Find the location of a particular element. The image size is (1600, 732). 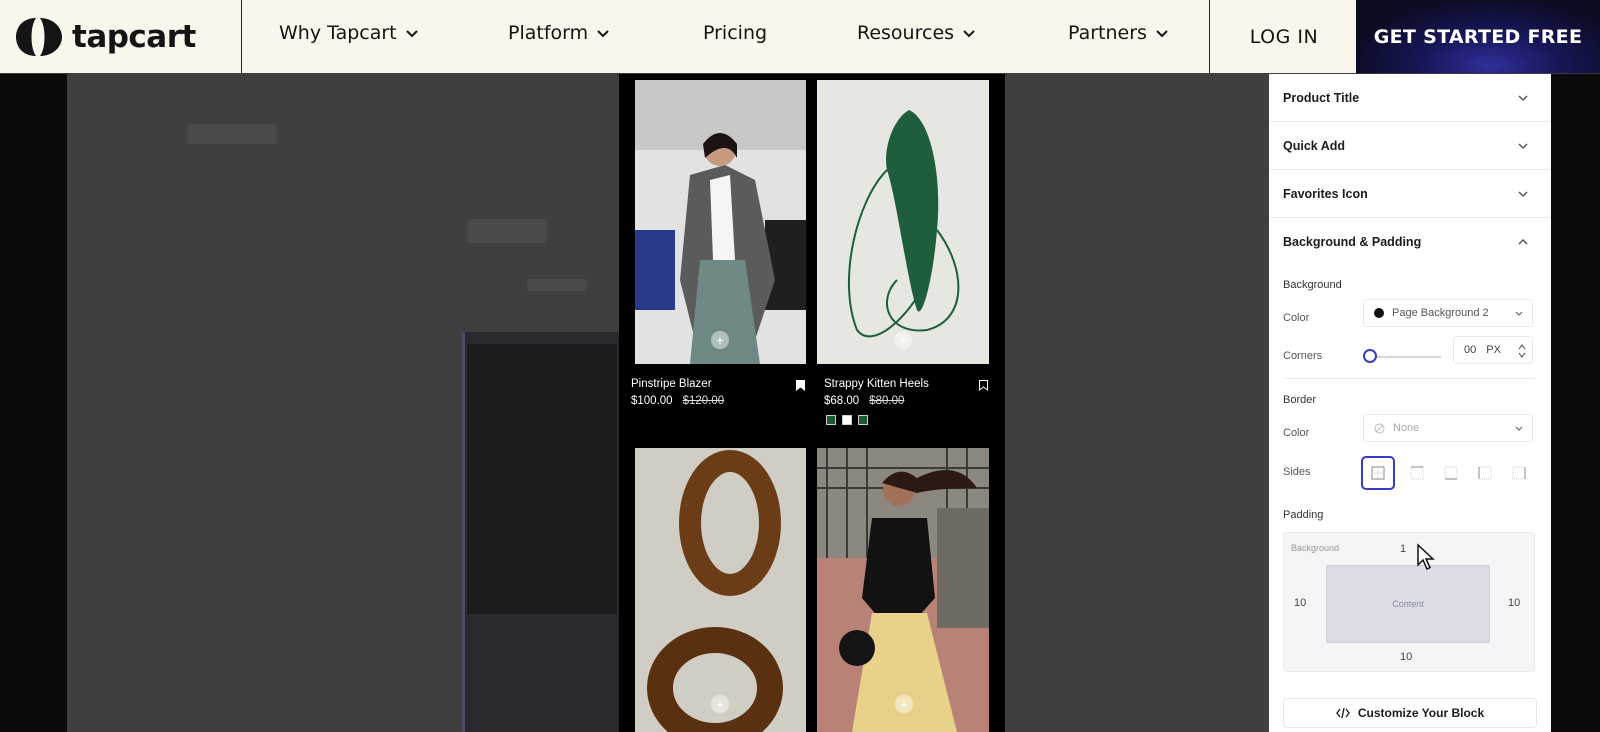

accordion-favorites-icon: Favorites Icon is located at coordinates (1410, 194).